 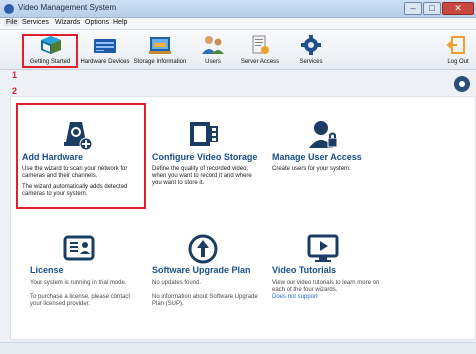 I want to click on add-hardware-title: Add Hardware, so click(x=52, y=157).